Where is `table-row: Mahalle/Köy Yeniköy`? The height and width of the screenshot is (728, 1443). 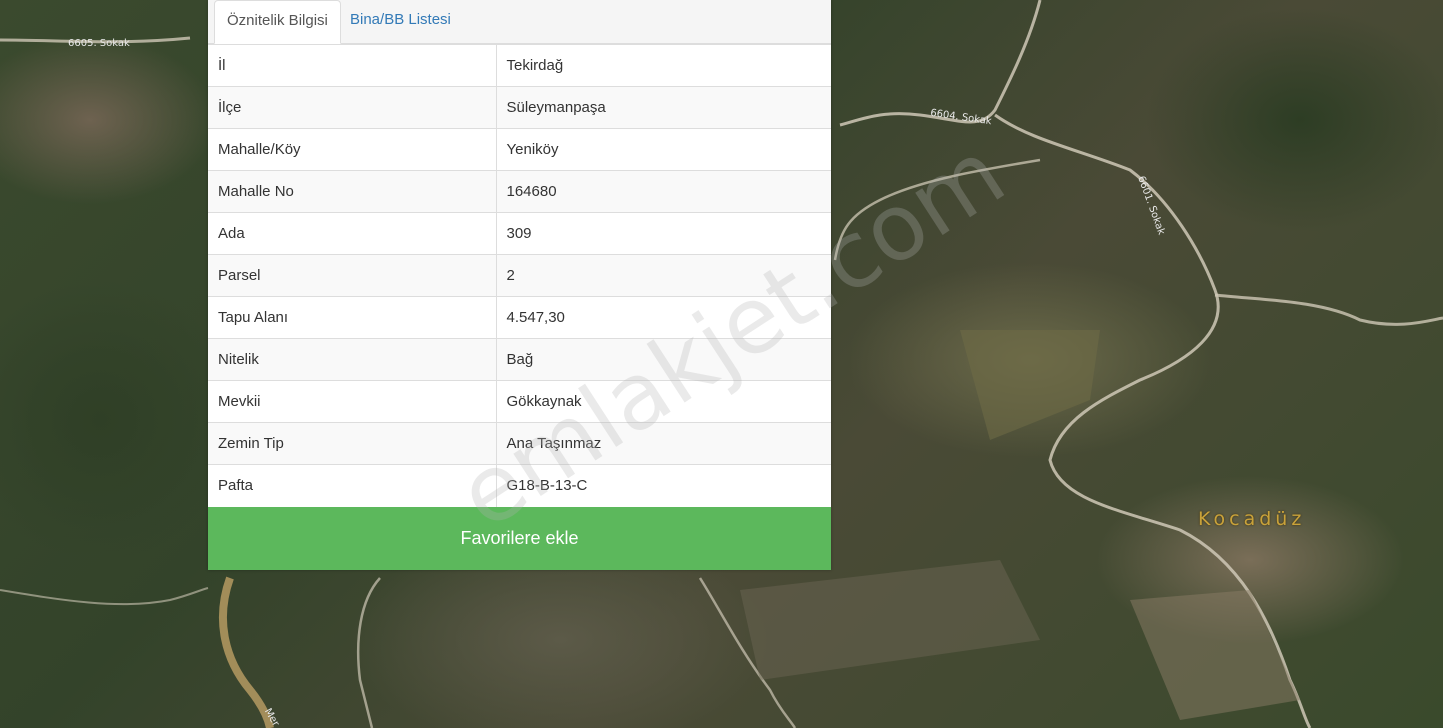 table-row: Mahalle/Köy Yeniköy is located at coordinates (519, 149).